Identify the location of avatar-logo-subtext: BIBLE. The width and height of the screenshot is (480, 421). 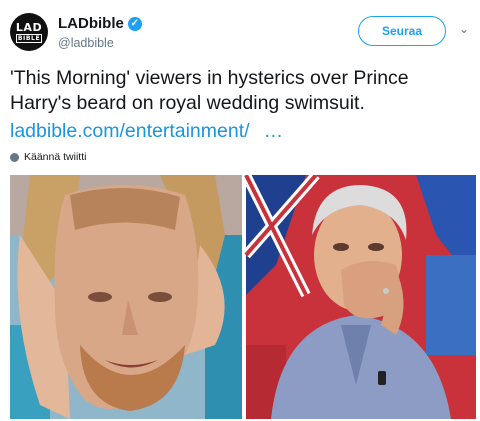
(29, 38).